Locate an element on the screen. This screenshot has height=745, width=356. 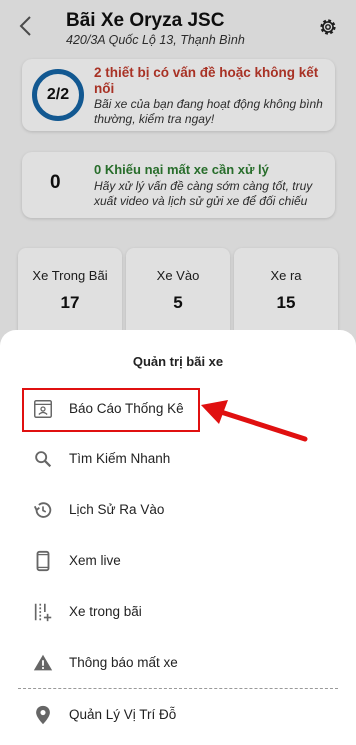
annotation-arrow-icon is located at coordinates (254, 421).